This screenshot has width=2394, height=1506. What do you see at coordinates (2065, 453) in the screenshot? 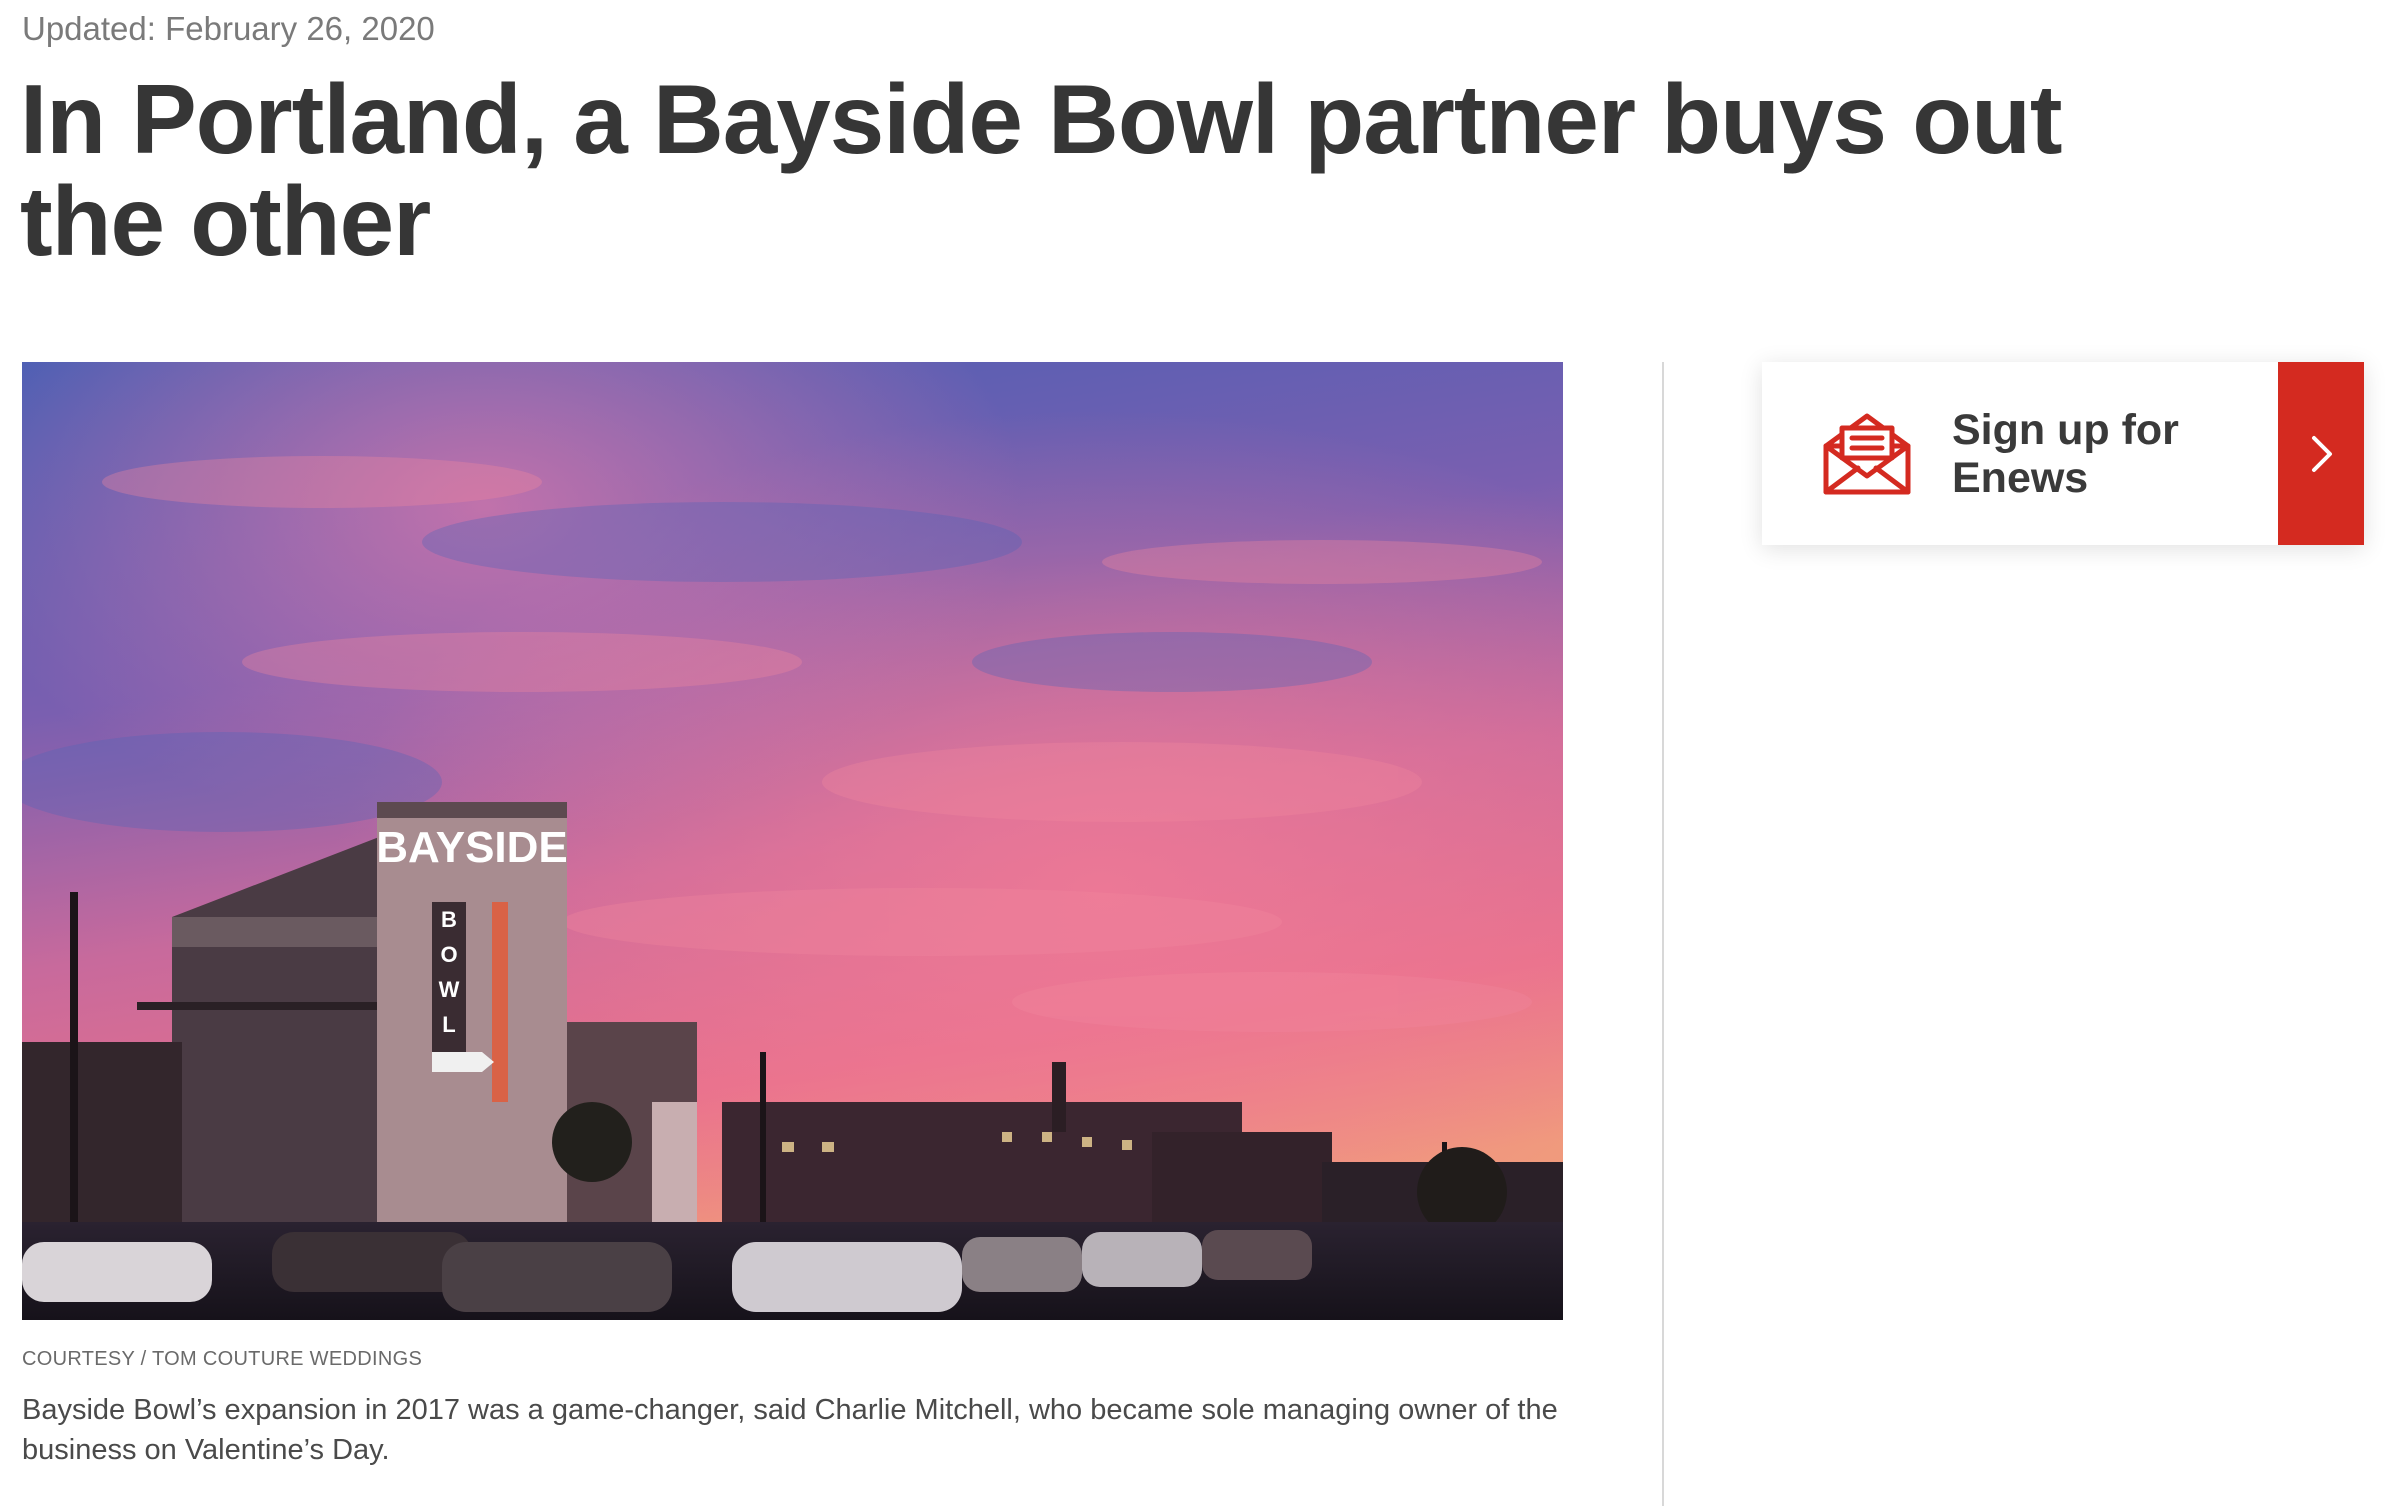
I see `enews-label: Sign up for Enews` at bounding box center [2065, 453].